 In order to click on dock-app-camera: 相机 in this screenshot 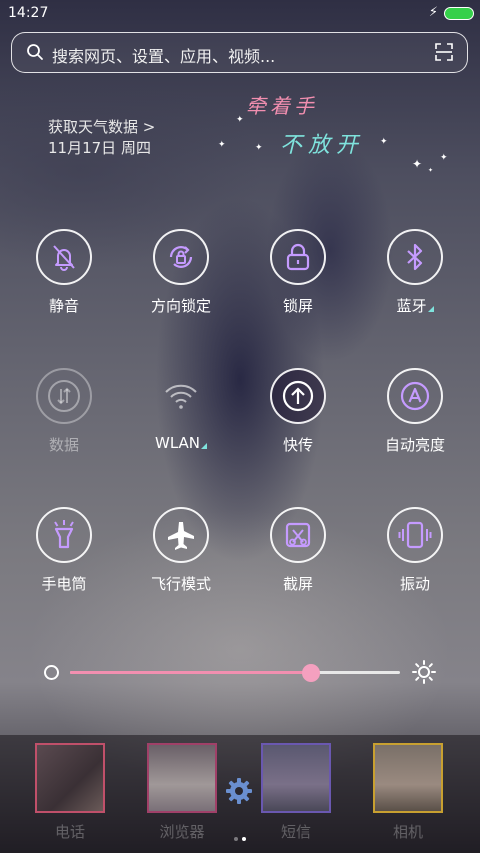, I will do `click(408, 792)`.